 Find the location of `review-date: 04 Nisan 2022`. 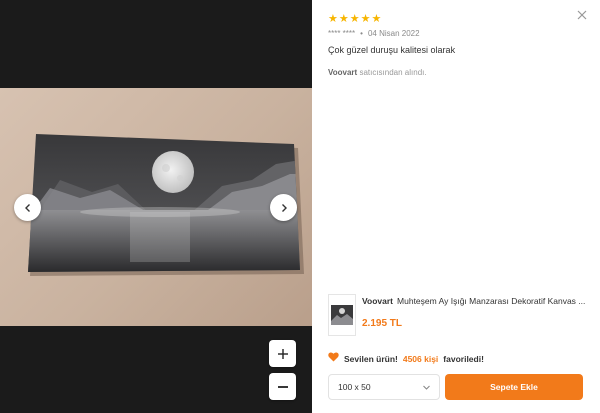

review-date: 04 Nisan 2022 is located at coordinates (393, 33).